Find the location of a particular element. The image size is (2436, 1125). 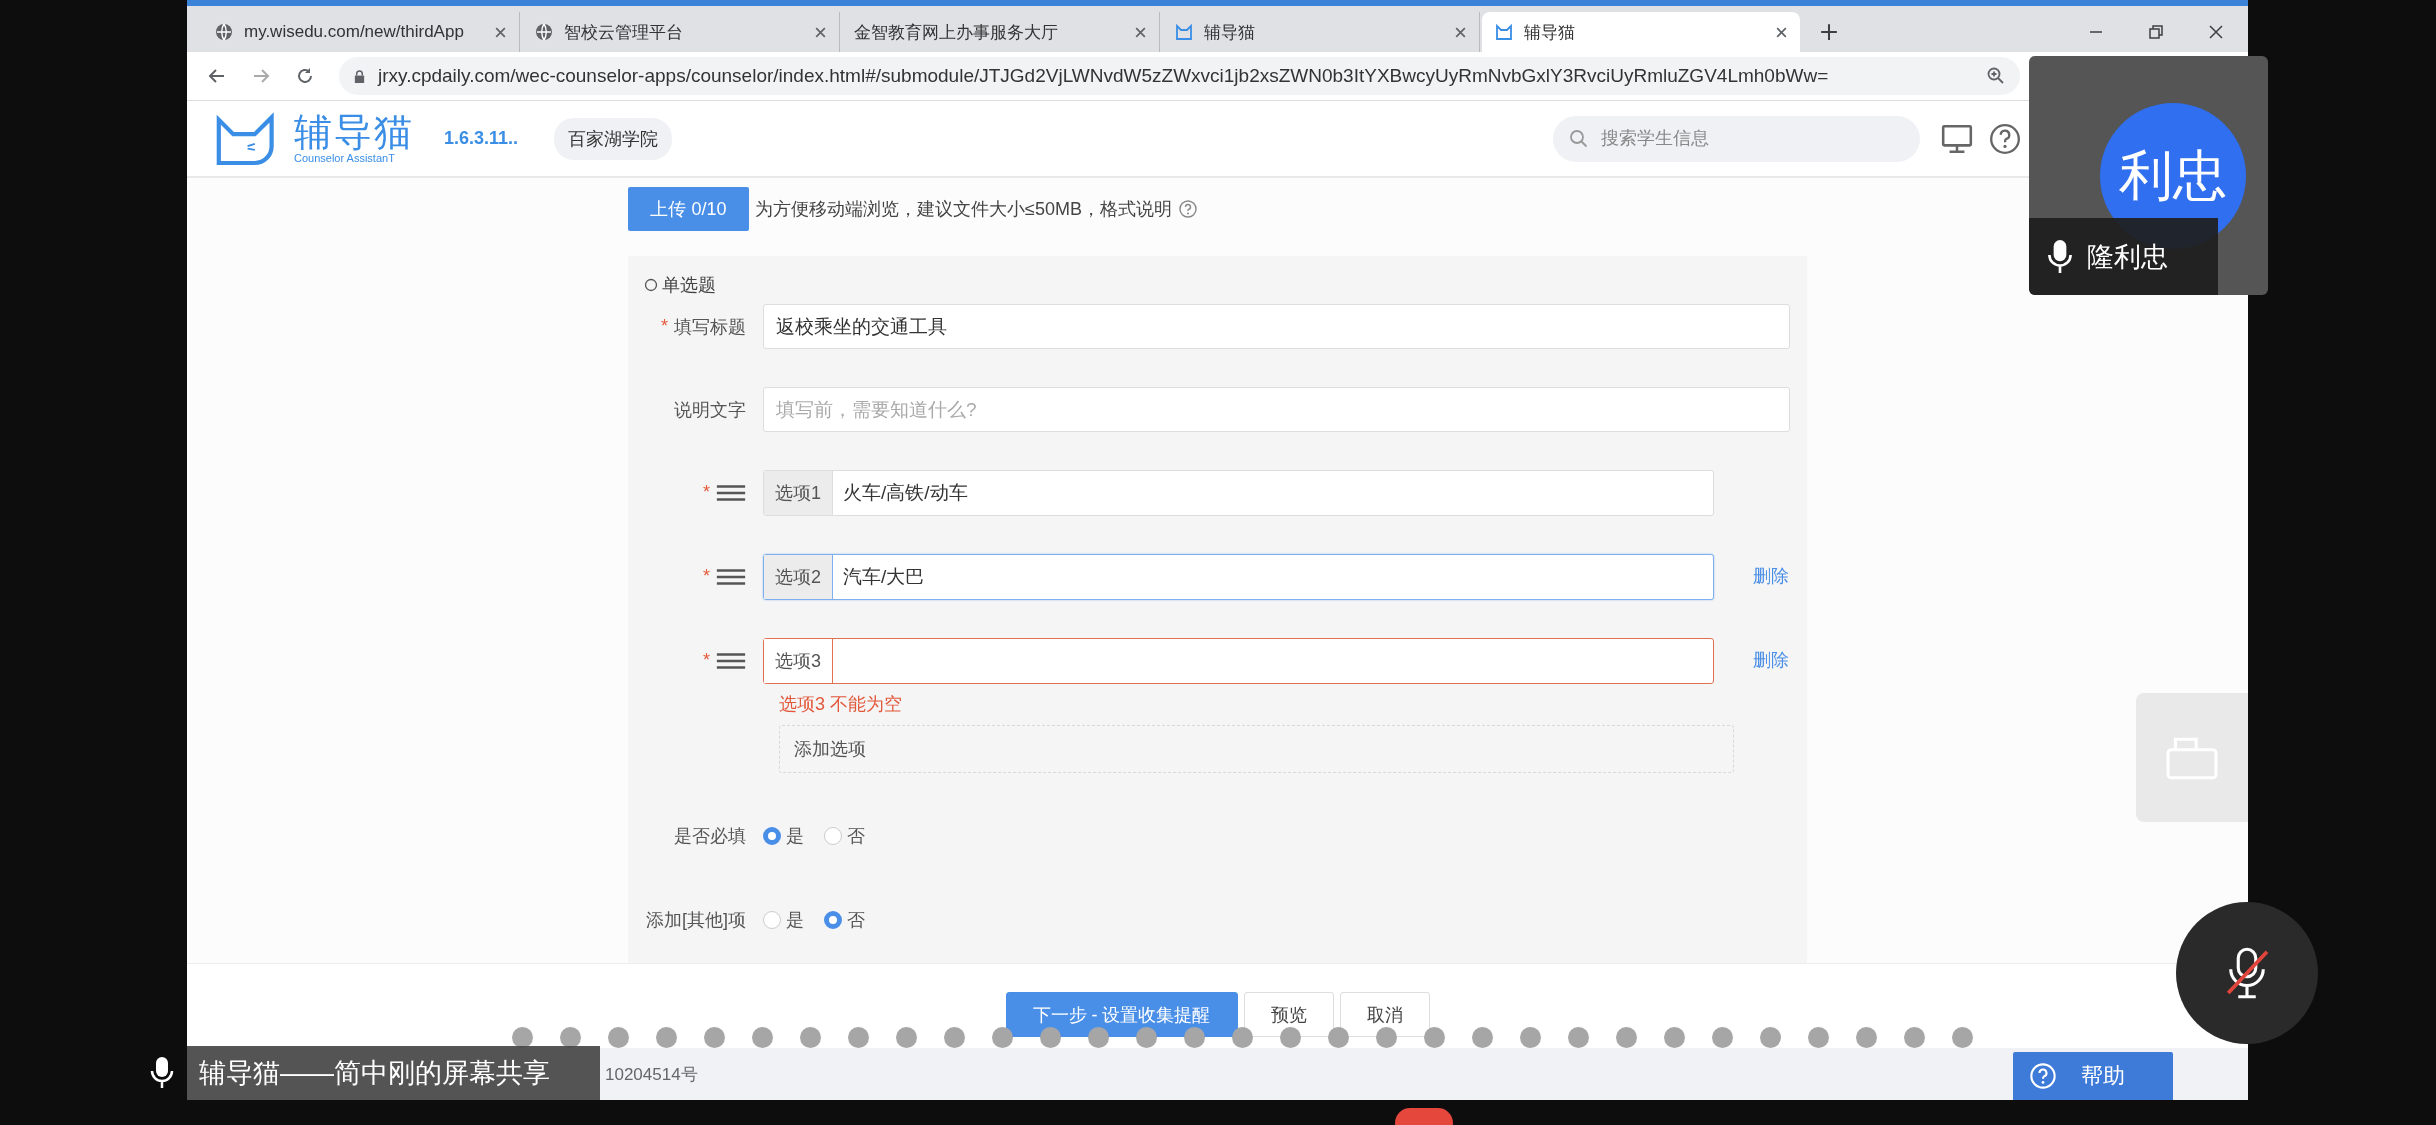

browser-tab: 智校云管理平台 is located at coordinates (681, 32).